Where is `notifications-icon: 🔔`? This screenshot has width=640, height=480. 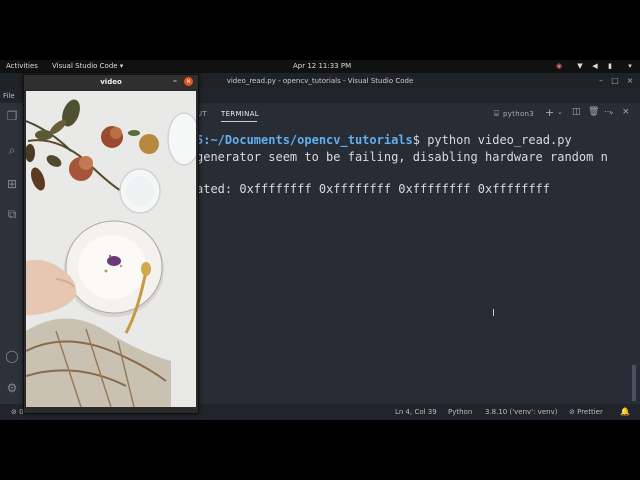
notifications-icon: 🔔 is located at coordinates (625, 411).